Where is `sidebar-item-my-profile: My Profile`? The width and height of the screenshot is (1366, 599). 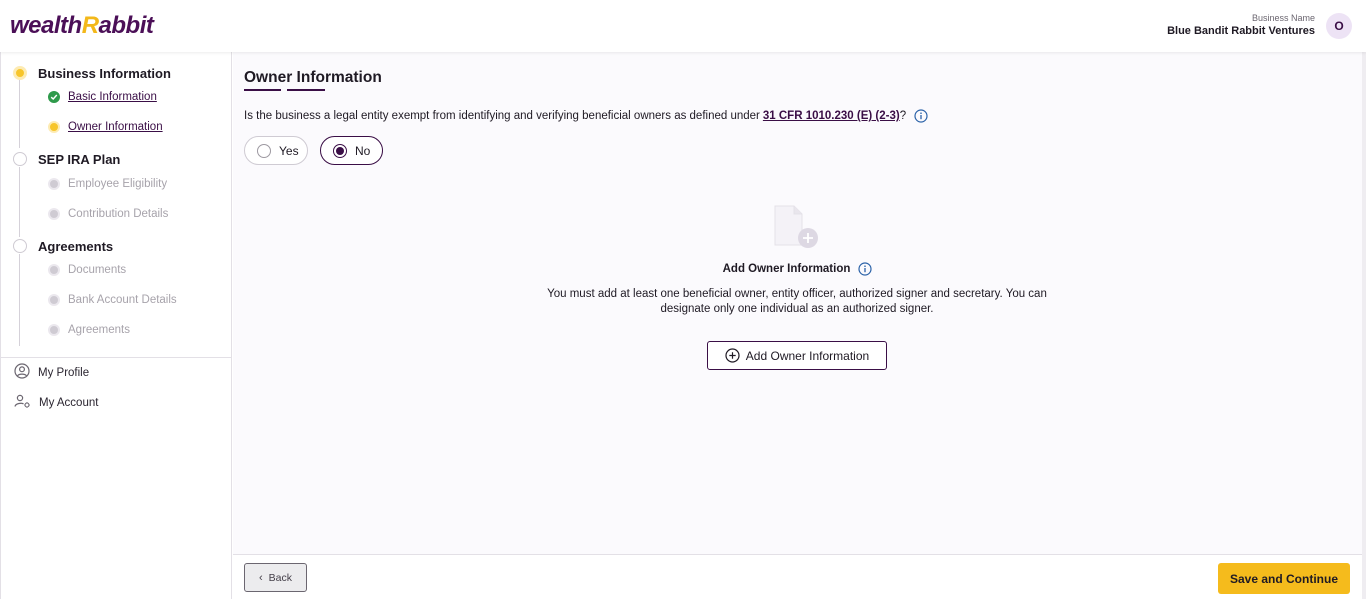
sidebar-item-my-profile: My Profile is located at coordinates (51, 373).